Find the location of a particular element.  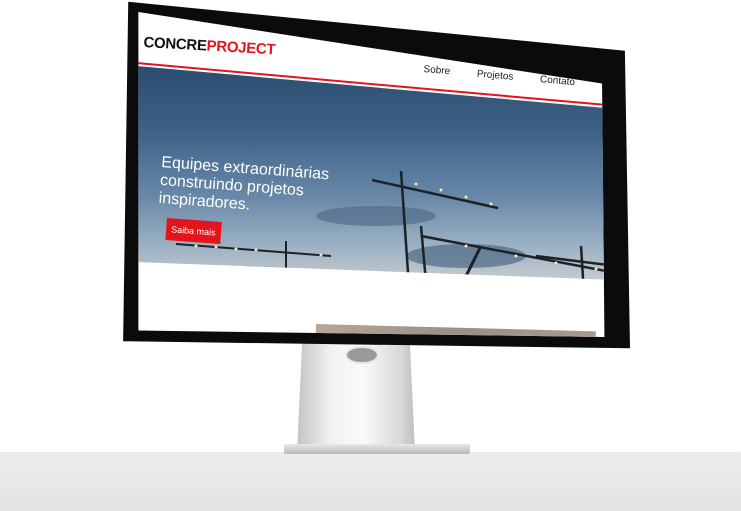

nav-item-sobre: Sobre is located at coordinates (437, 70).